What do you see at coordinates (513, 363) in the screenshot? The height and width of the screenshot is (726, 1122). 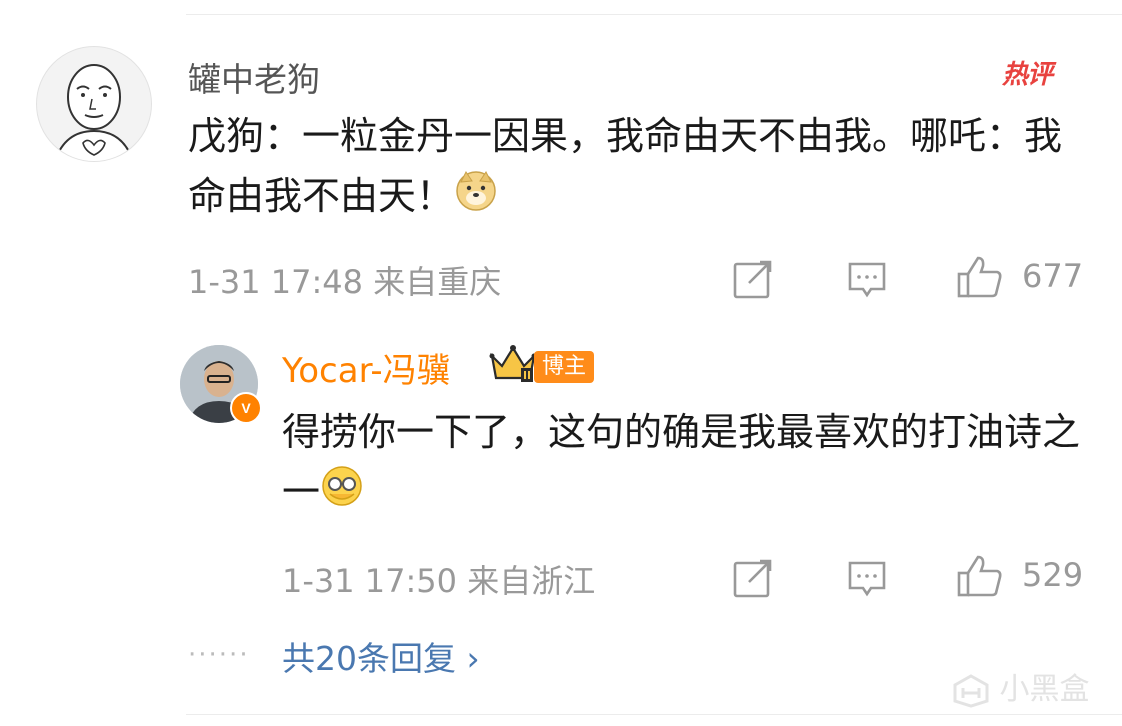 I see `crown-icon` at bounding box center [513, 363].